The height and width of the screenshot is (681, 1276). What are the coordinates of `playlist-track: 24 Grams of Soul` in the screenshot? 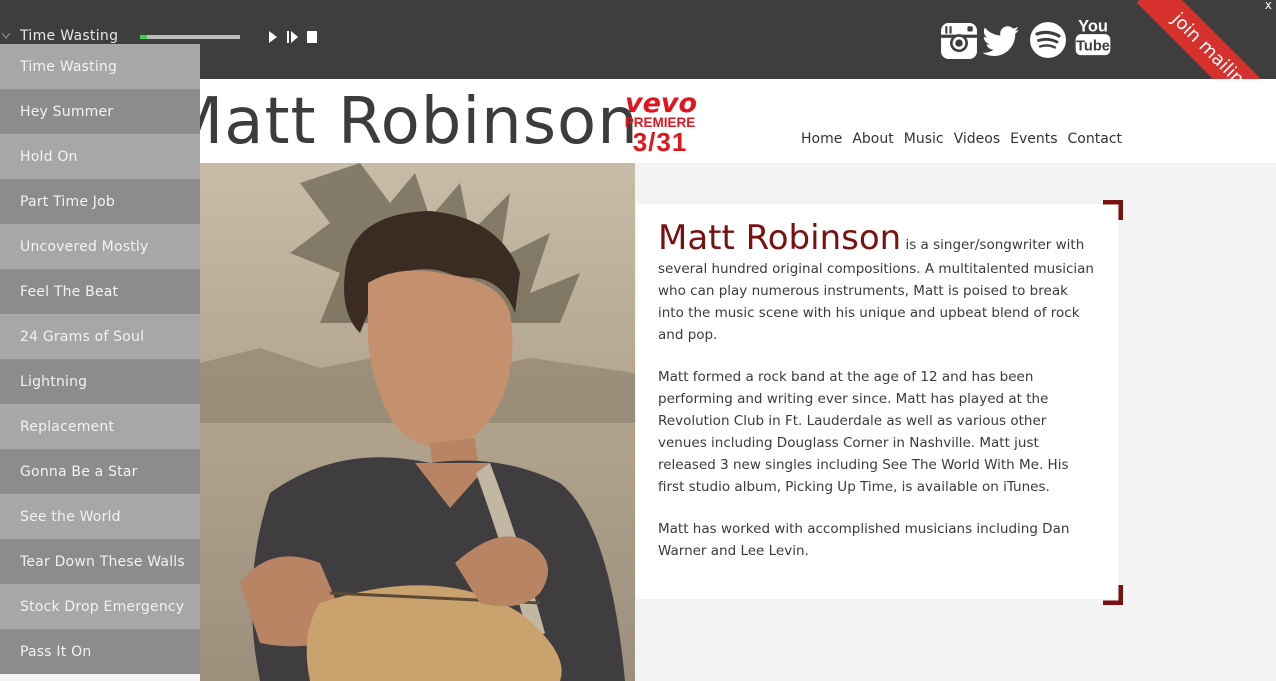 It's located at (100, 336).